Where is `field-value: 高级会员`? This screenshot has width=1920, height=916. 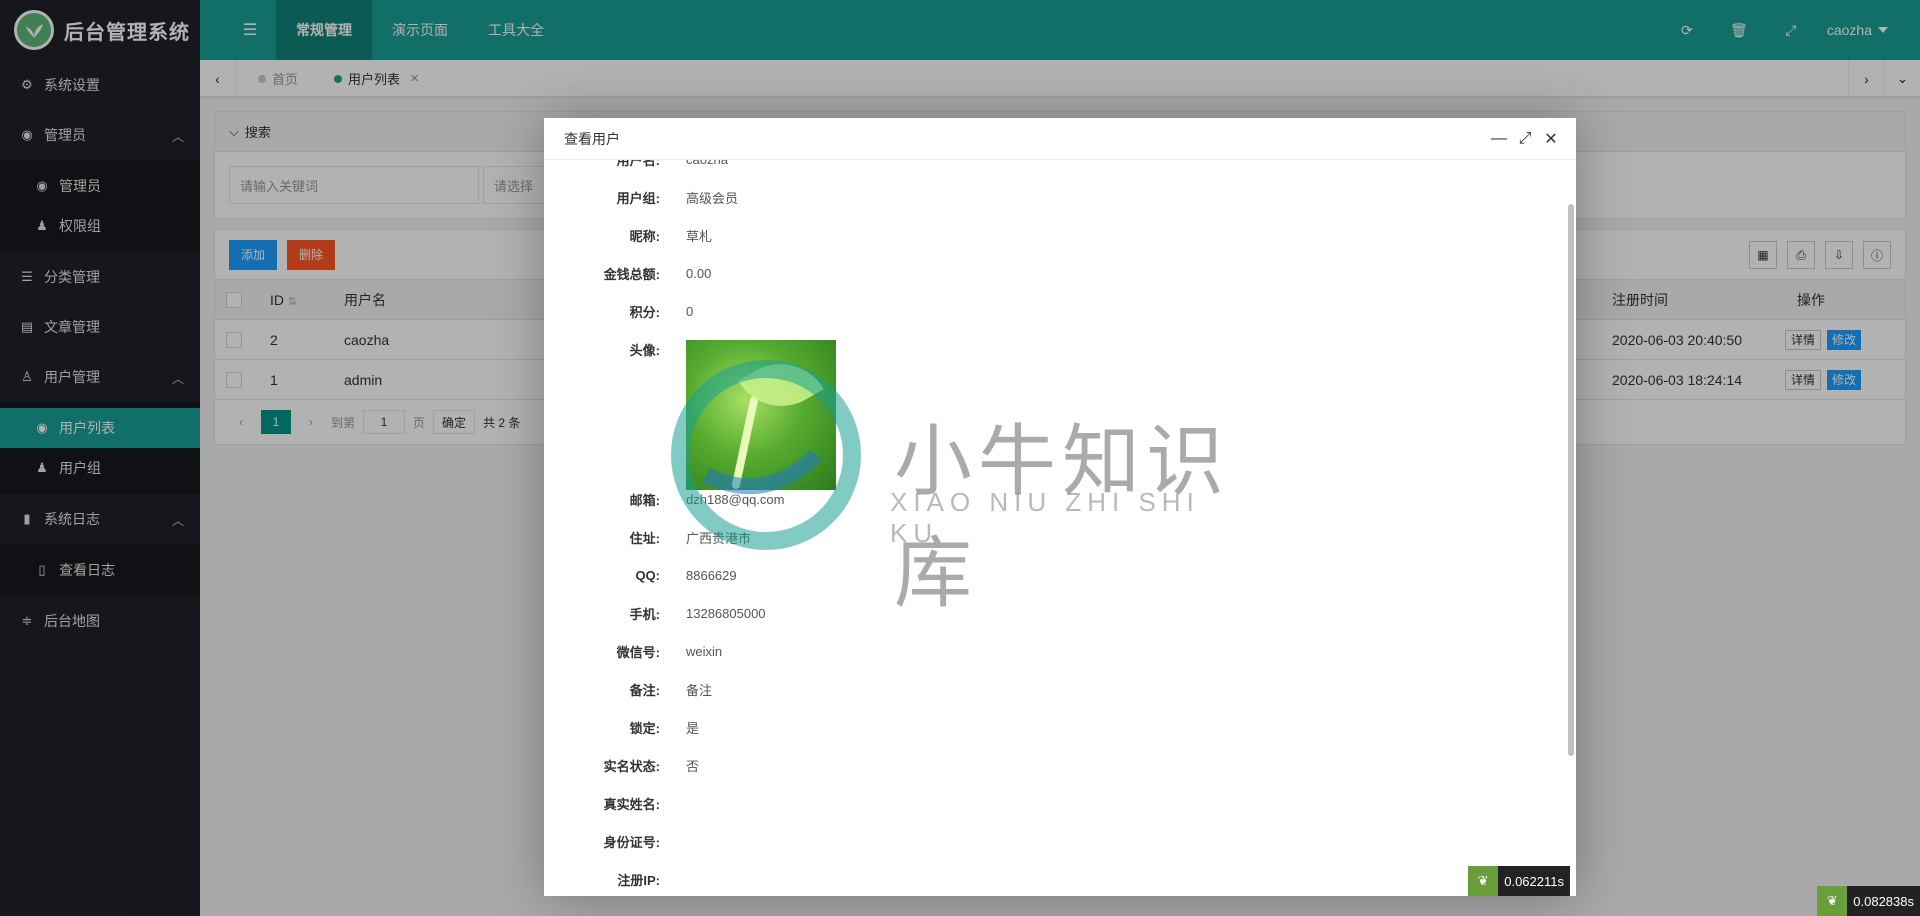
field-value: 高级会员 is located at coordinates (712, 198).